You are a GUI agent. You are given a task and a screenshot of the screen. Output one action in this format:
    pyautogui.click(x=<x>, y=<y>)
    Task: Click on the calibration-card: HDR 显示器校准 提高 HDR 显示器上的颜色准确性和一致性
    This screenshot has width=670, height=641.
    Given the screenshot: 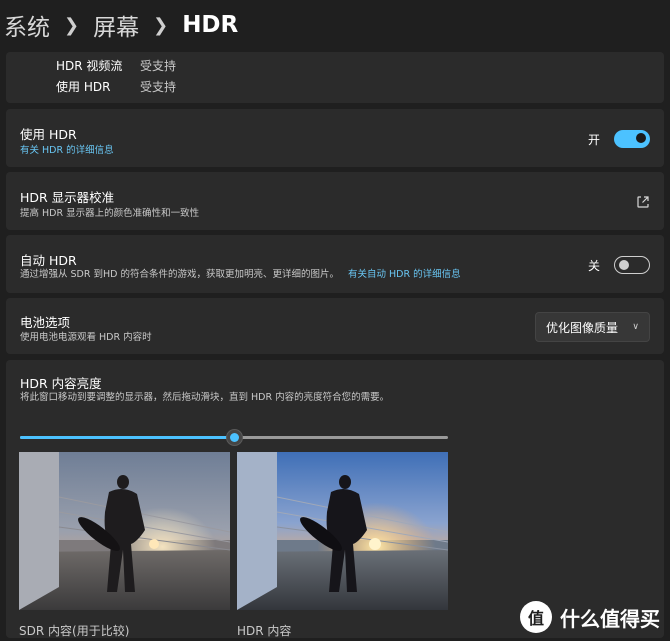 What is the action you would take?
    pyautogui.click(x=335, y=201)
    